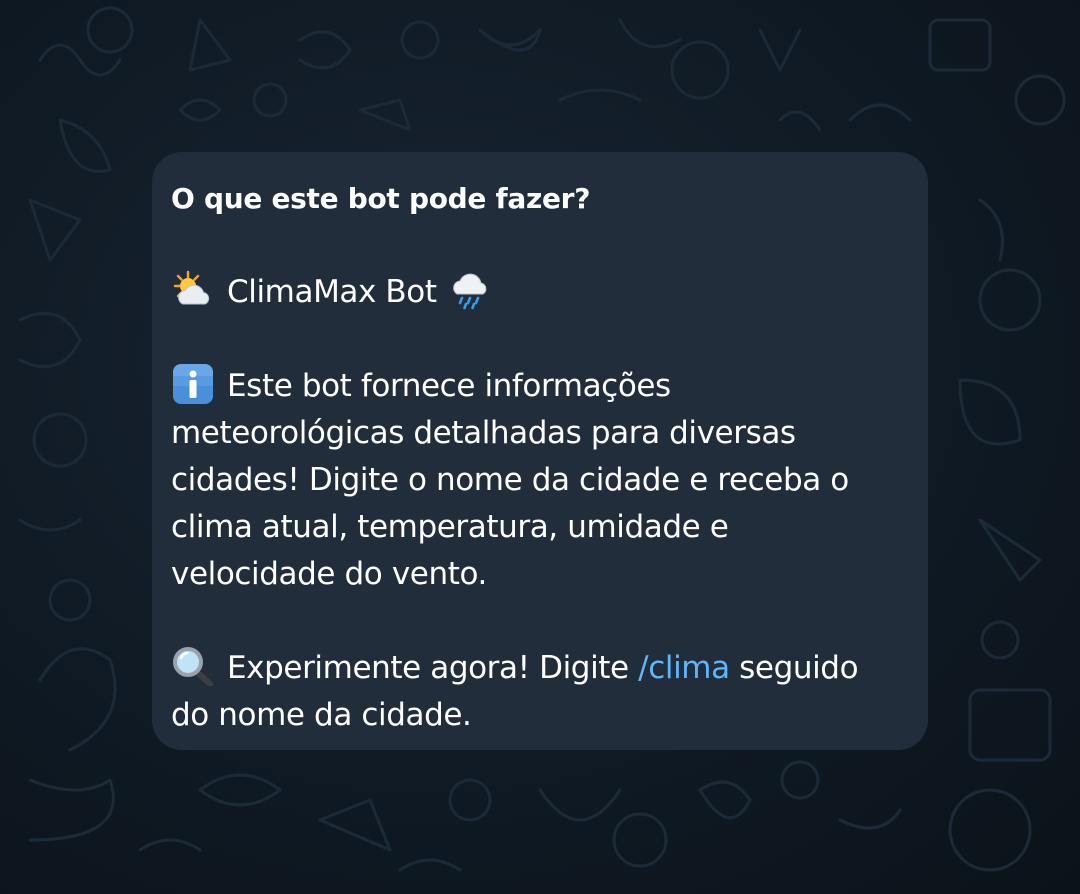  I want to click on description-line: Este bot fornece informações, so click(539, 386).